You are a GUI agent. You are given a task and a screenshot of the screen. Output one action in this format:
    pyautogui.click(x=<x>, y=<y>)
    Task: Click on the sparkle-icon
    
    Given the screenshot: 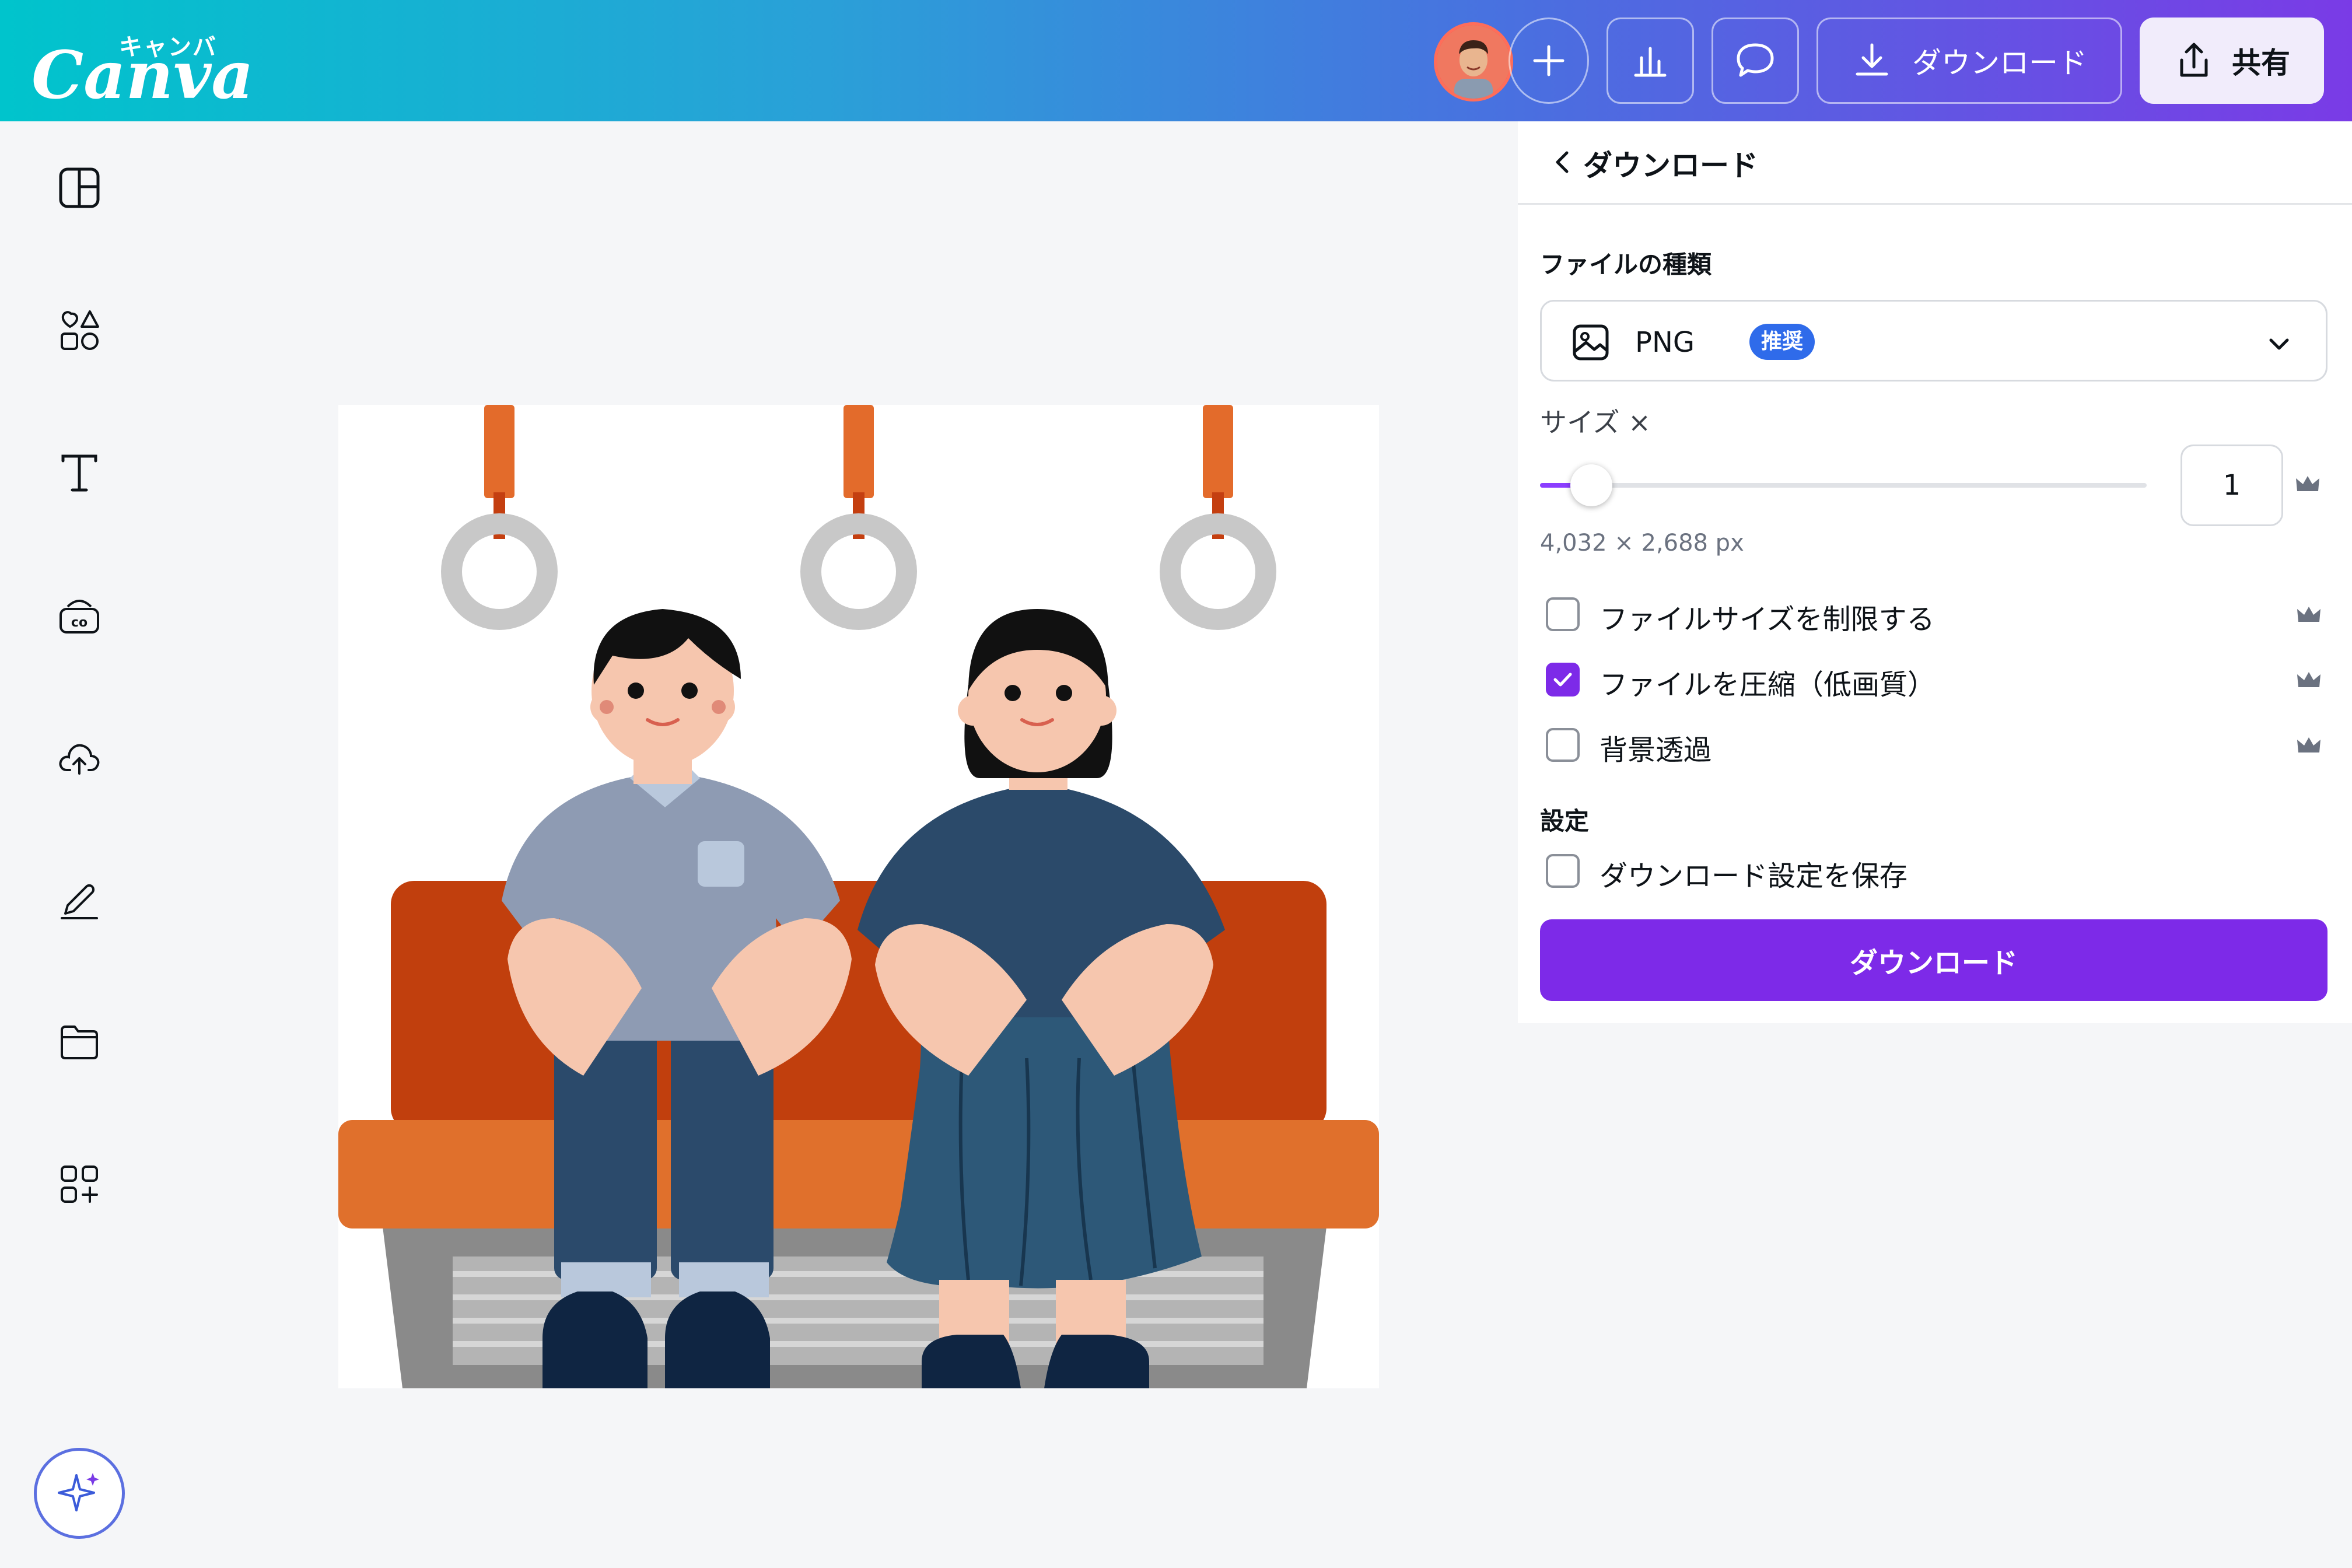 What is the action you would take?
    pyautogui.click(x=78, y=1492)
    